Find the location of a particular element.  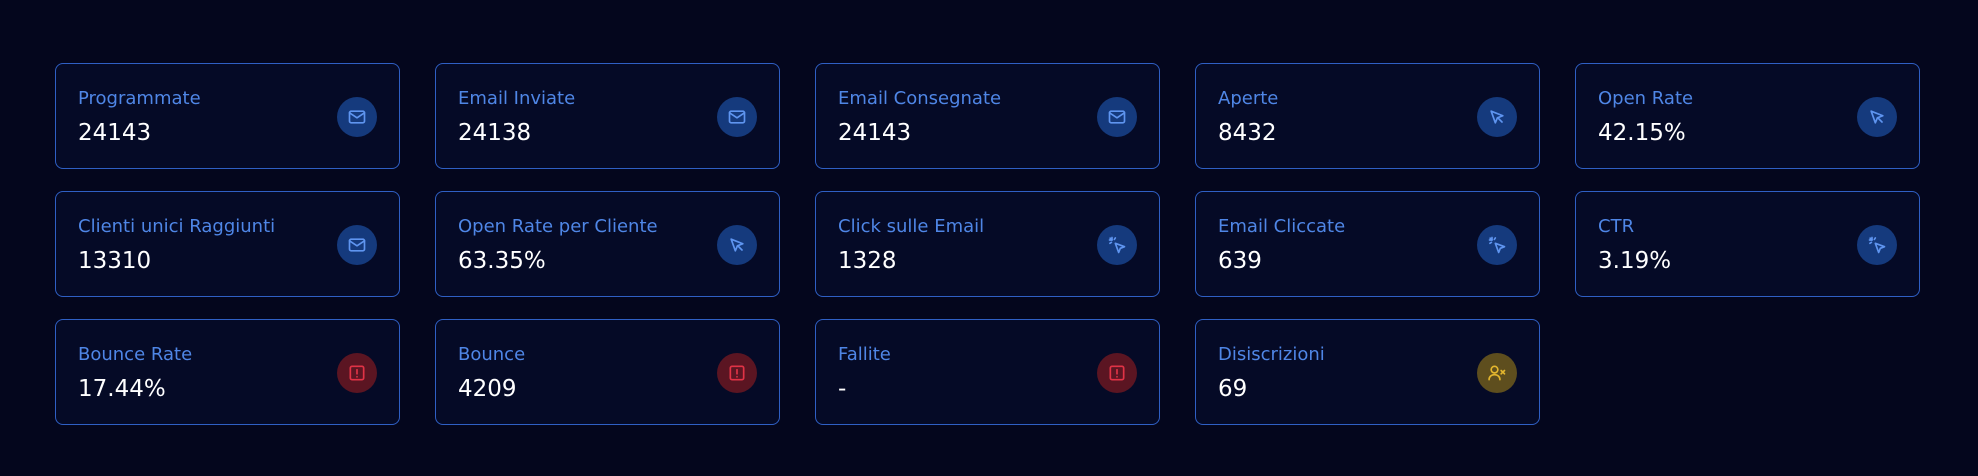

stat-label: Bounce is located at coordinates (492, 354).